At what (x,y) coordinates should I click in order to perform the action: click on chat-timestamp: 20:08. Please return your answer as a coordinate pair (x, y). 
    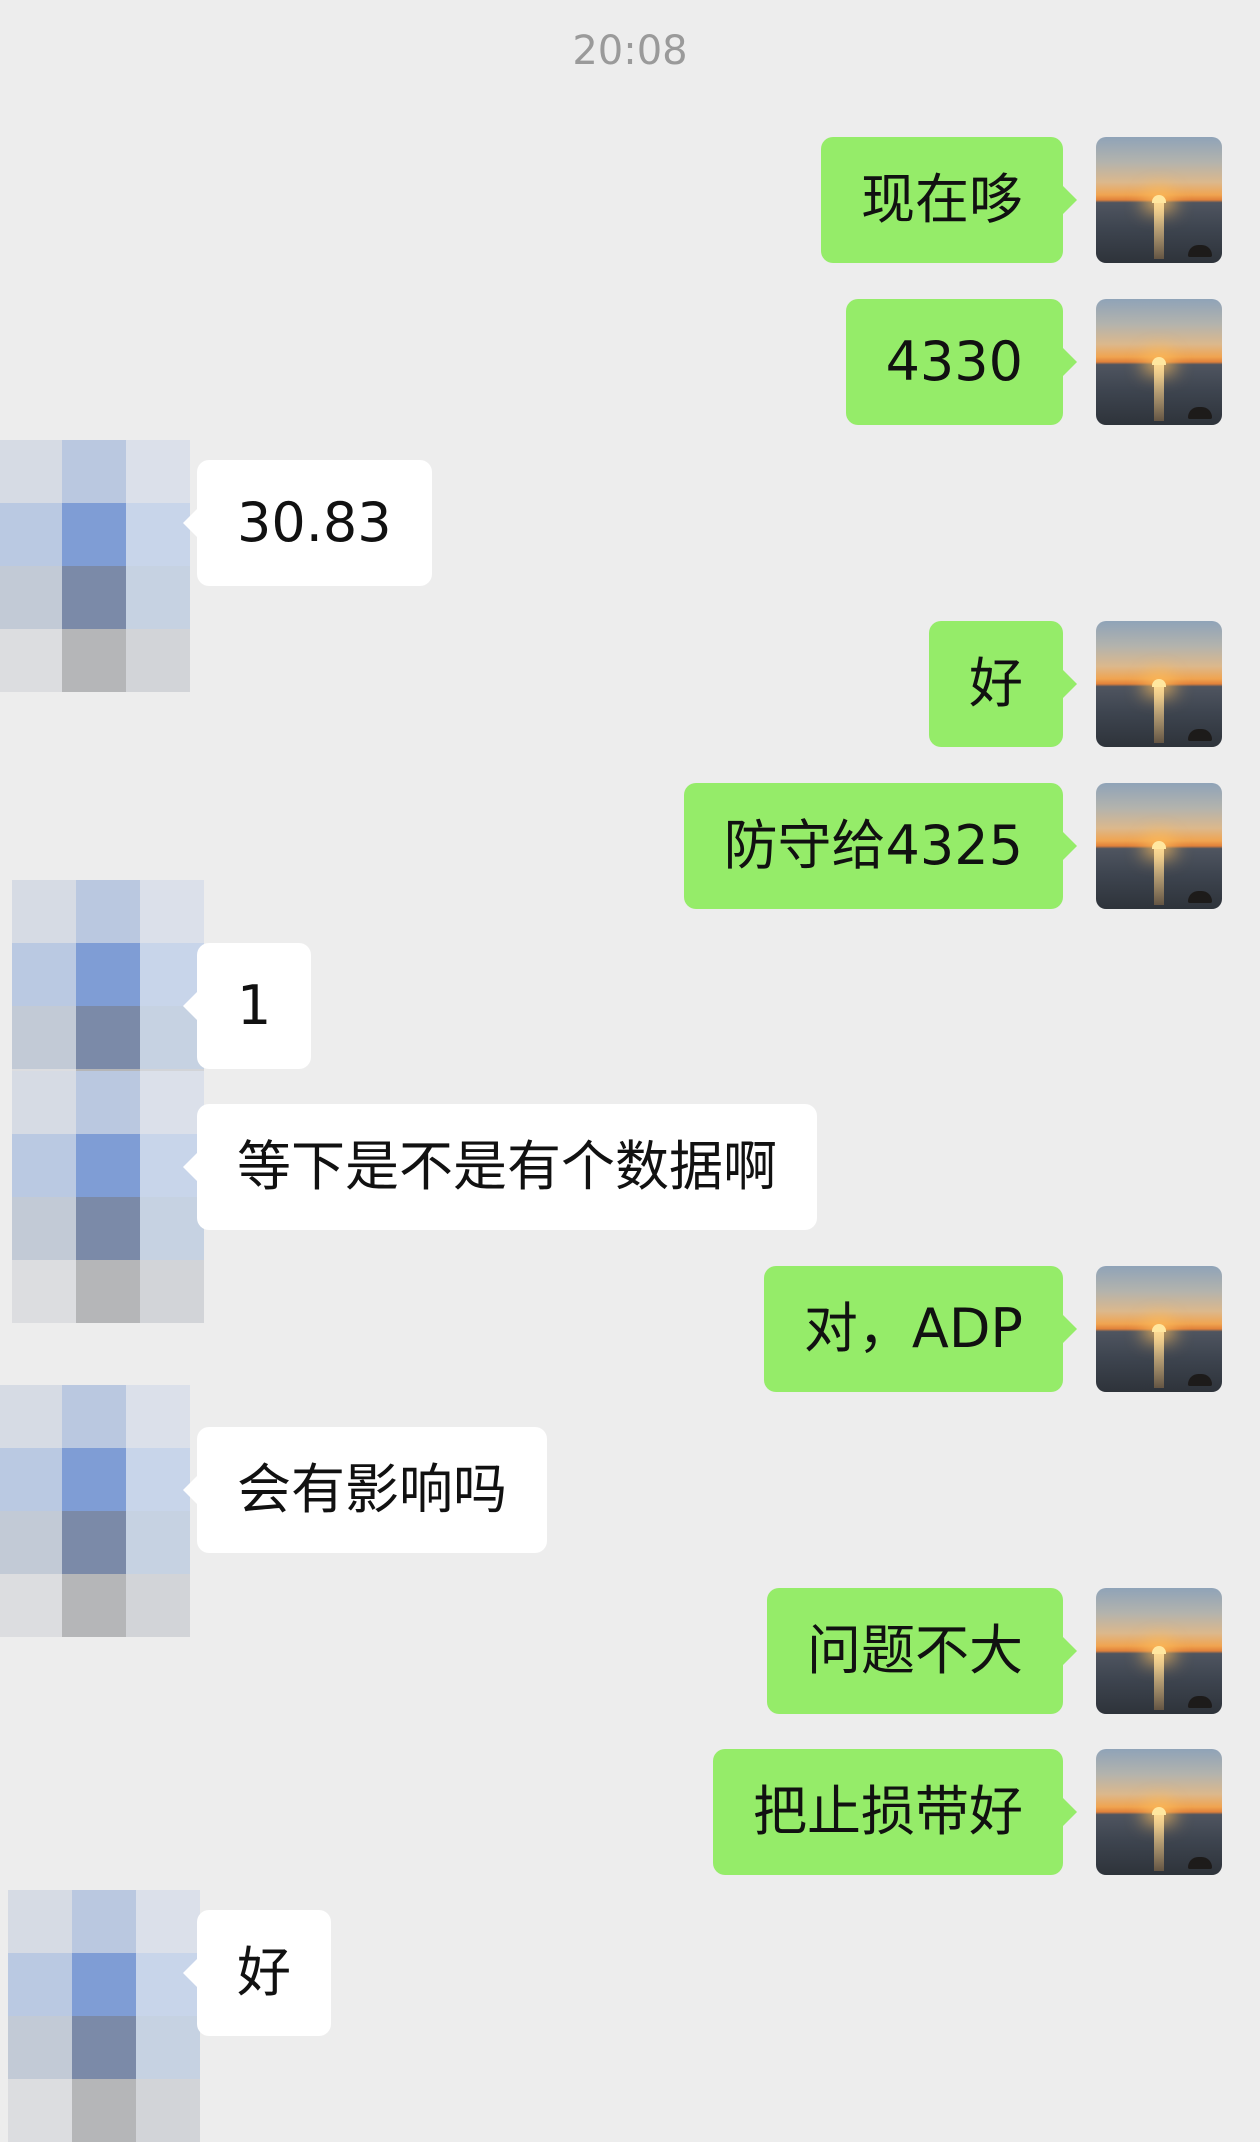
    Looking at the image, I should click on (630, 51).